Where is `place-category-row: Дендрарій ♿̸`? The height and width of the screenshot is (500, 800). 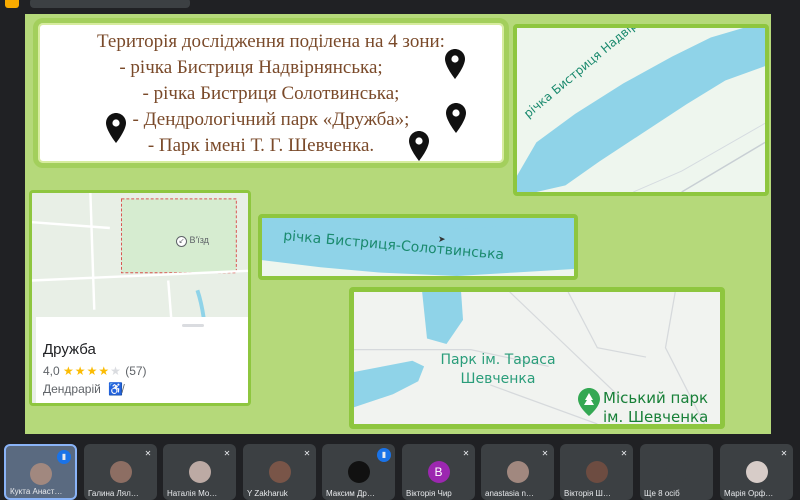 place-category-row: Дендрарій ♿̸ is located at coordinates (83, 389).